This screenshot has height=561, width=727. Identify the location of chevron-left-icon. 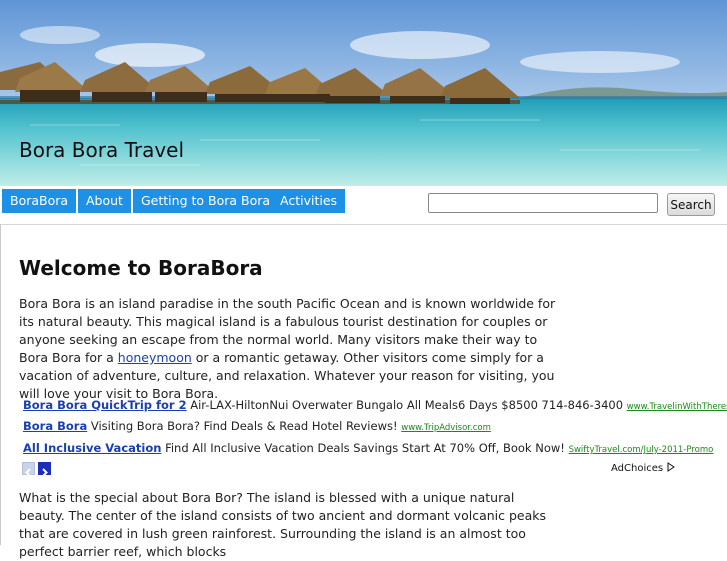
(28, 472).